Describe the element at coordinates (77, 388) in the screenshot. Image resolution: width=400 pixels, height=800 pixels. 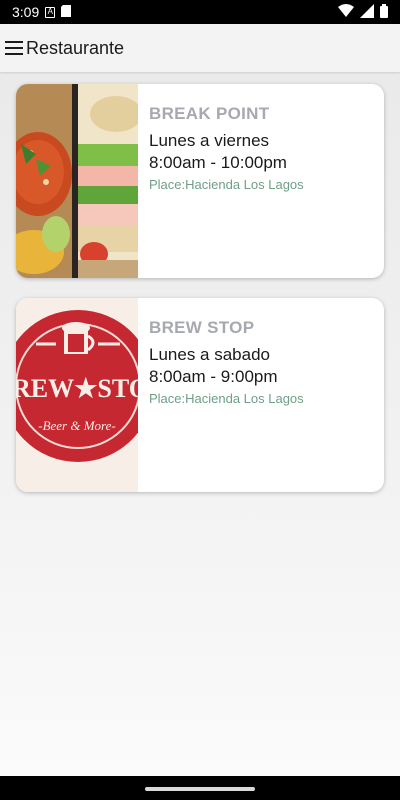
I see `brew-stop-logo-text: REW★STO` at that location.